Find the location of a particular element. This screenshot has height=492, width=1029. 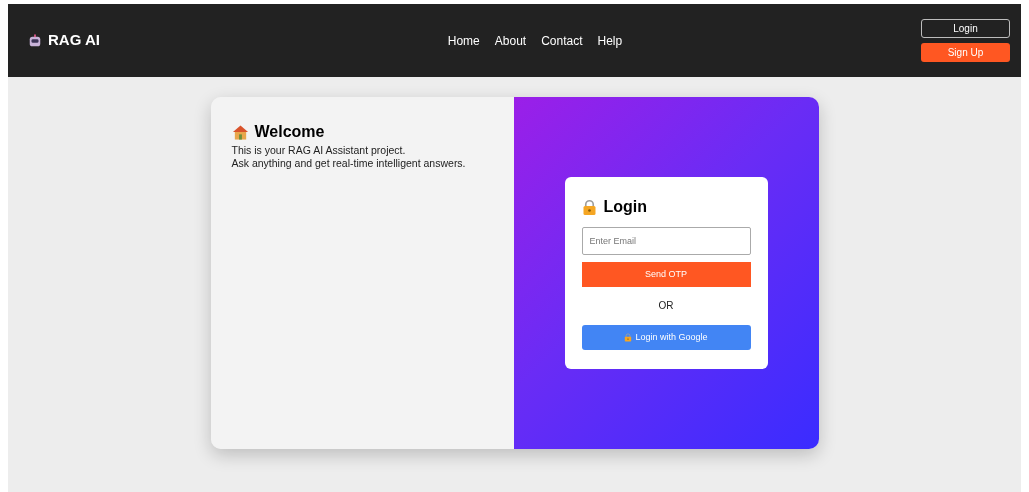

nav-link: About is located at coordinates (510, 40).